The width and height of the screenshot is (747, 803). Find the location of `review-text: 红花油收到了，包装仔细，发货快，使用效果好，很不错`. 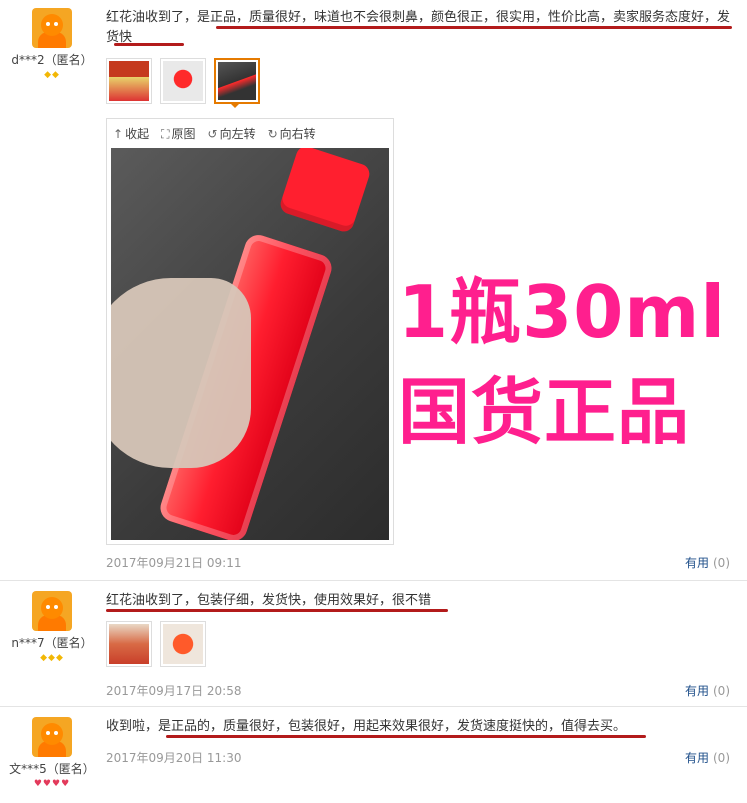

review-text: 红花油收到了，包装仔细，发货快，使用效果好，很不错 is located at coordinates (269, 600).